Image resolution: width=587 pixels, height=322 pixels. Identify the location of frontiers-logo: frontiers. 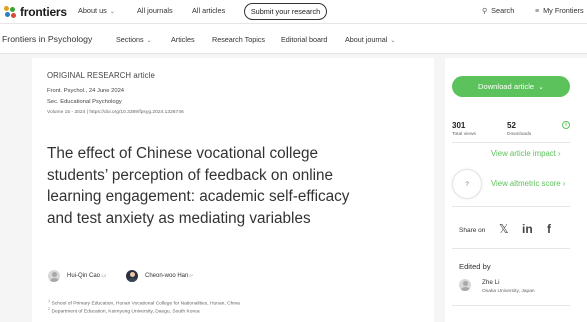
(35, 12).